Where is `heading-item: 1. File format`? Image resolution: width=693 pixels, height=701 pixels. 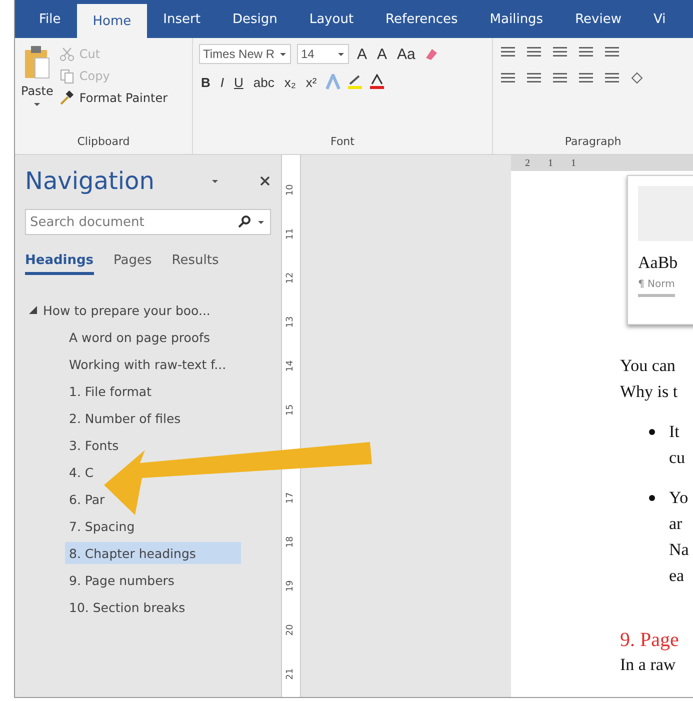
heading-item: 1. File format is located at coordinates (110, 391).